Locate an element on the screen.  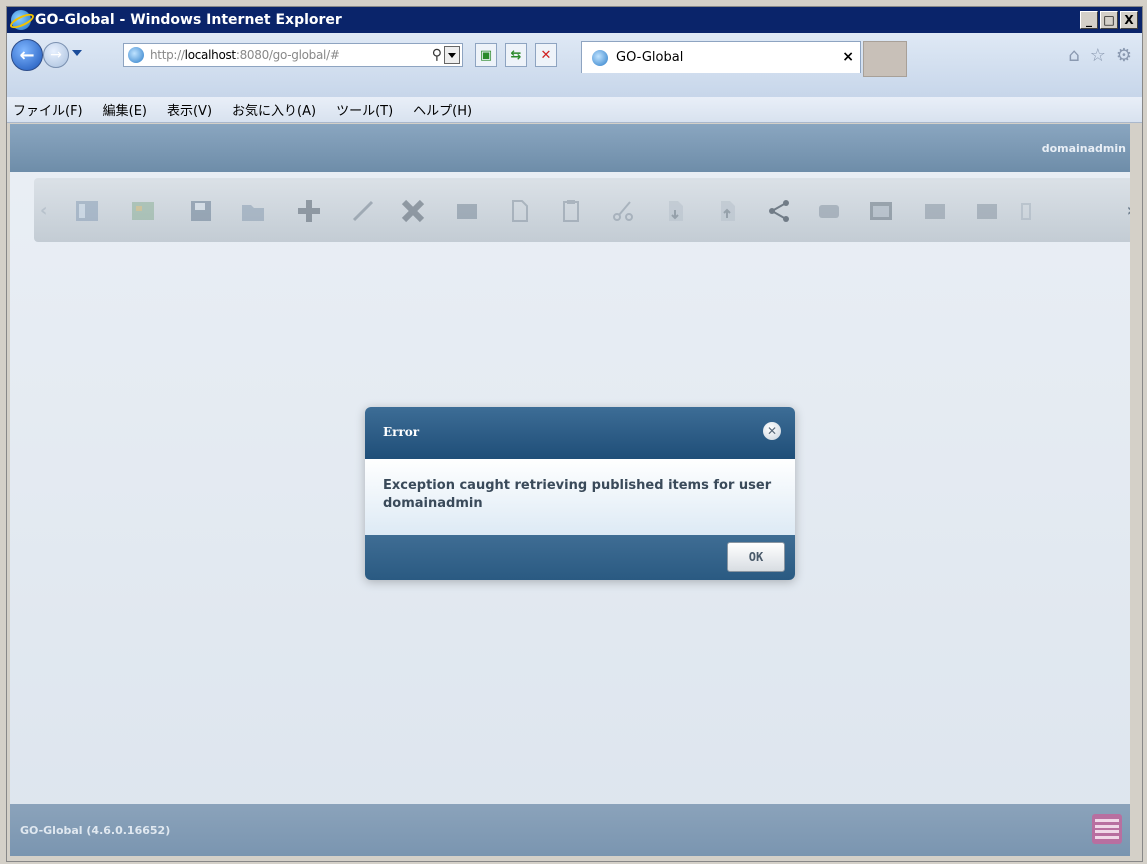
new-tab-button is located at coordinates (885, 59).